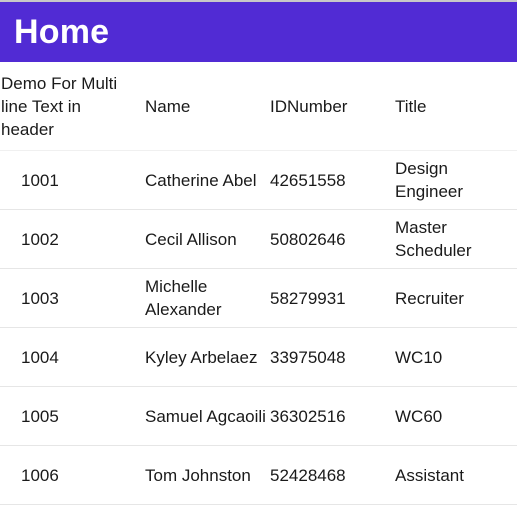  I want to click on navigation-bar: Home, so click(258, 32).